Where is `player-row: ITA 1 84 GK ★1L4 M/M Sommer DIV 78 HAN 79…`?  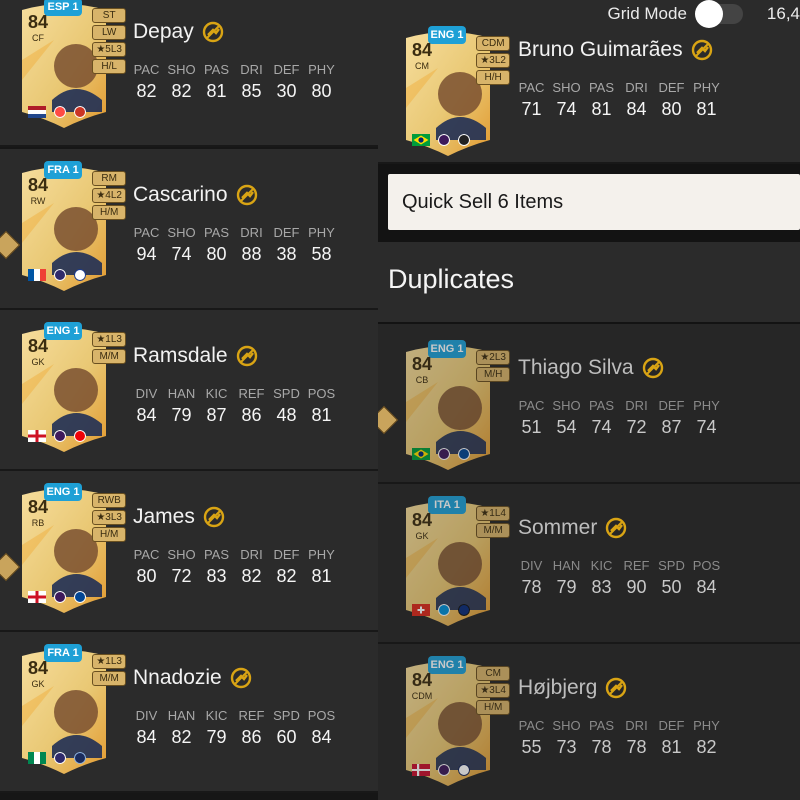 player-row: ITA 1 84 GK ★1L4 M/M Sommer DIV 78 HAN 79… is located at coordinates (589, 564).